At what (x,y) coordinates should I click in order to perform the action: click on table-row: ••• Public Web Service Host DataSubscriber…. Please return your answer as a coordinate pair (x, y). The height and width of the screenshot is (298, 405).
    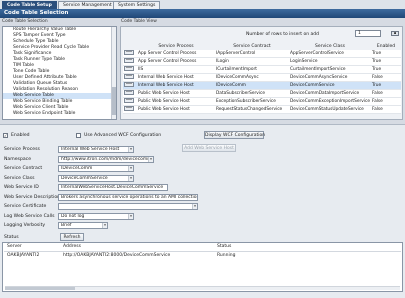
    Looking at the image, I should click on (262, 93).